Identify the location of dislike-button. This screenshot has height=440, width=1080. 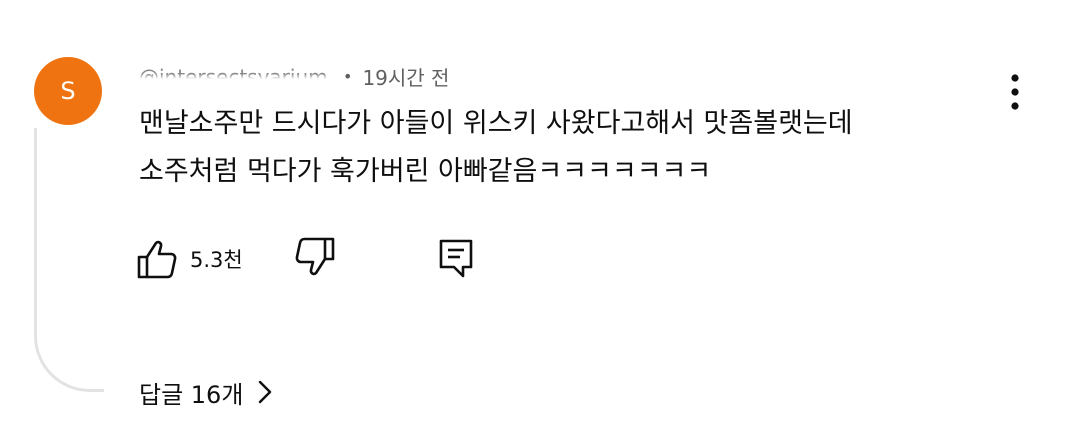
(317, 259).